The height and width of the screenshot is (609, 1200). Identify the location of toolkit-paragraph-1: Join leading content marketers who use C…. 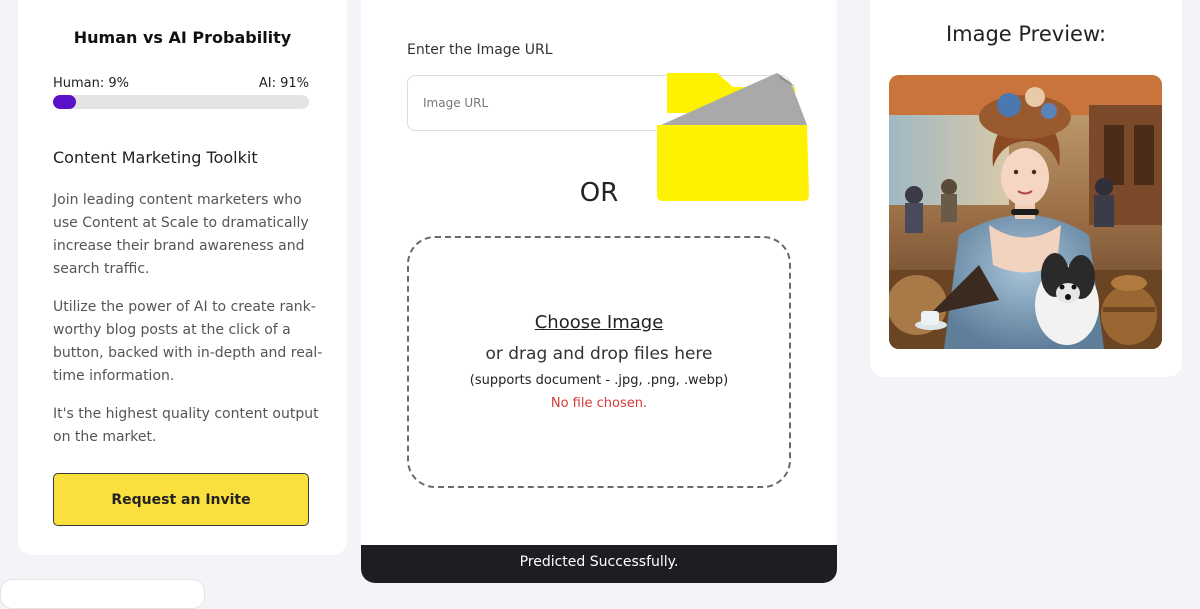
(181, 234).